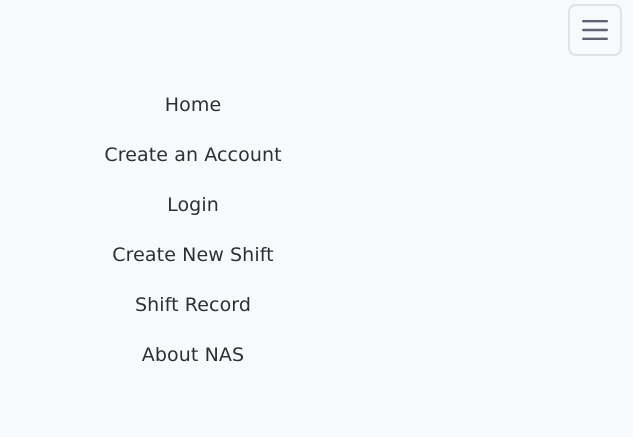 This screenshot has height=437, width=633. I want to click on nav-item-create-account: Create an Account, so click(193, 155).